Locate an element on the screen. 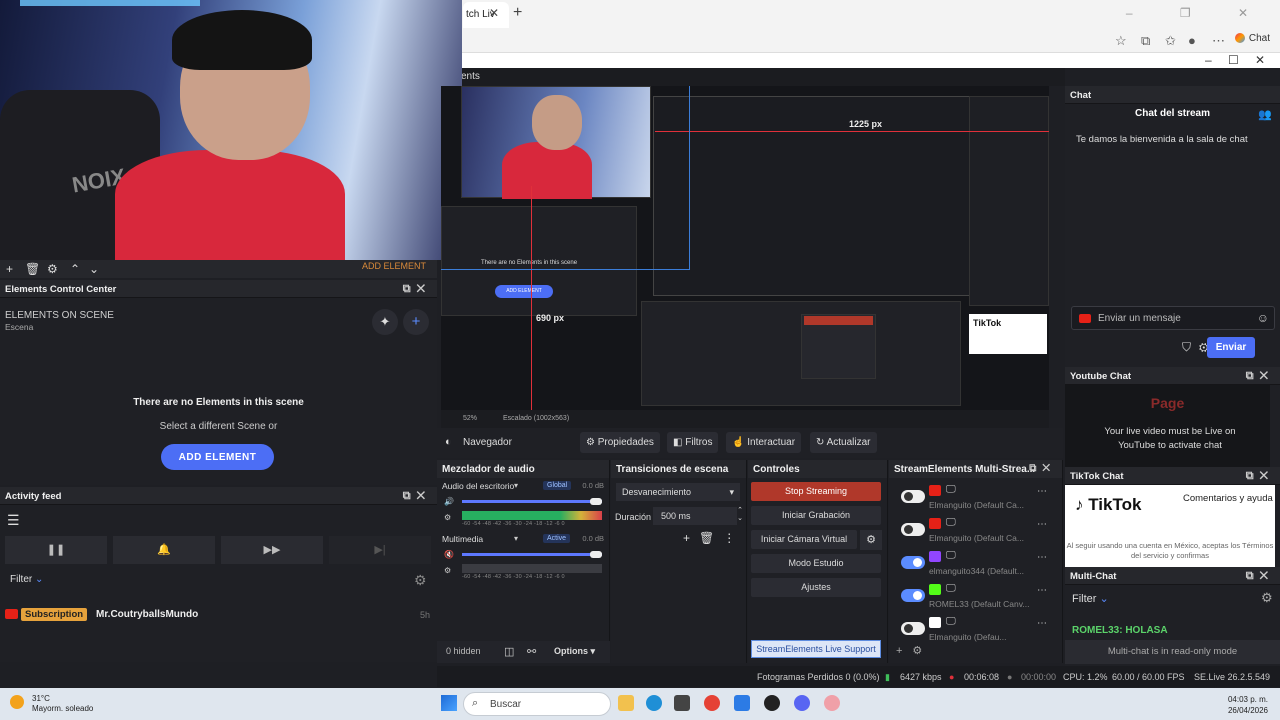  chrome-icon is located at coordinates (712, 703).